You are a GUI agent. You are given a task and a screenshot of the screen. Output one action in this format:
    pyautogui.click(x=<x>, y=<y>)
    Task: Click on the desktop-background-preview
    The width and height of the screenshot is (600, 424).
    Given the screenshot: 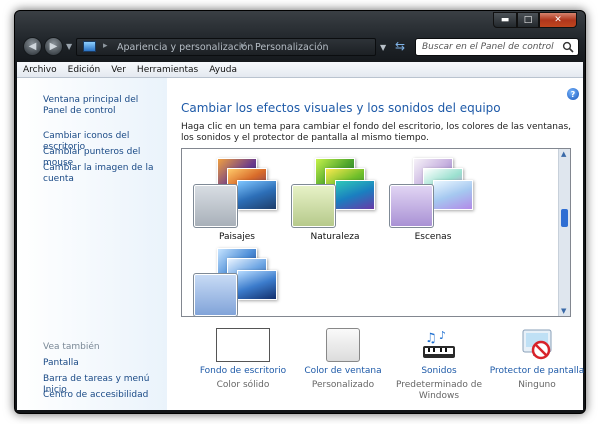 What is the action you would take?
    pyautogui.click(x=243, y=345)
    